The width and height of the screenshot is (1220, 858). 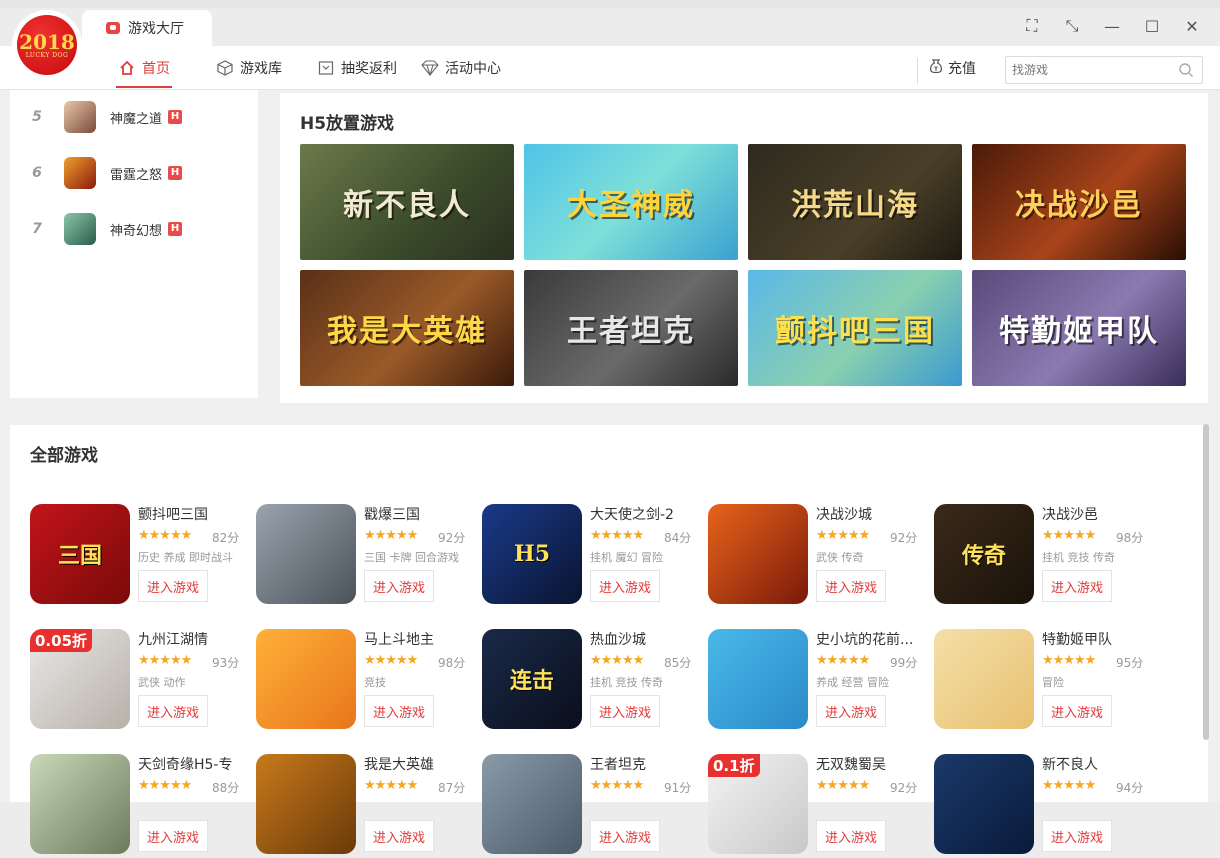 I want to click on game-banner: 大圣神威, so click(x=631, y=202).